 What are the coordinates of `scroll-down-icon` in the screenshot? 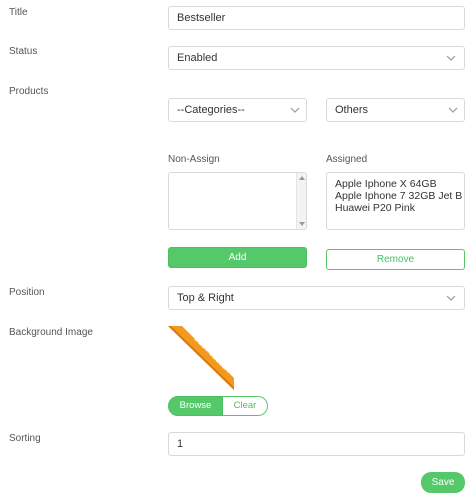 It's located at (302, 224).